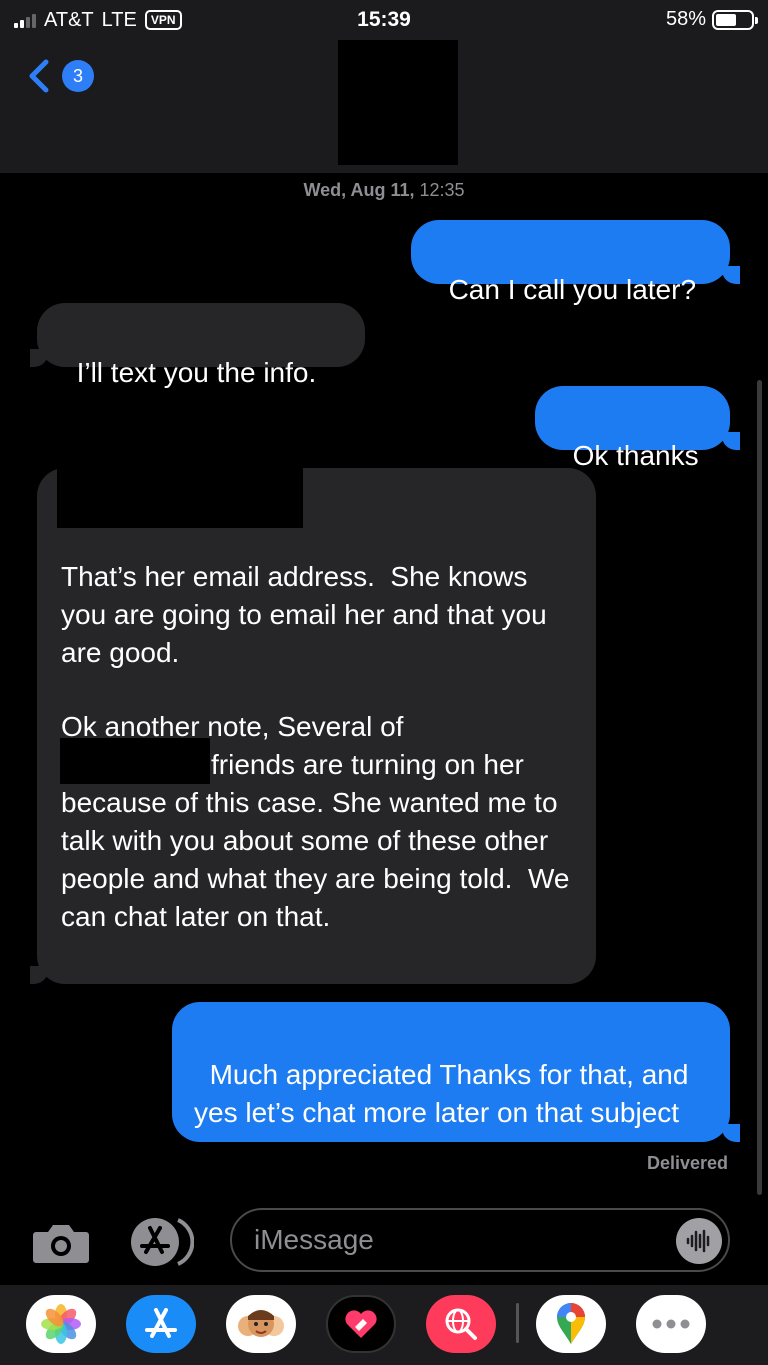 The width and height of the screenshot is (768, 1365). Describe the element at coordinates (685, 19) in the screenshot. I see `battery-percentage: 58%` at that location.